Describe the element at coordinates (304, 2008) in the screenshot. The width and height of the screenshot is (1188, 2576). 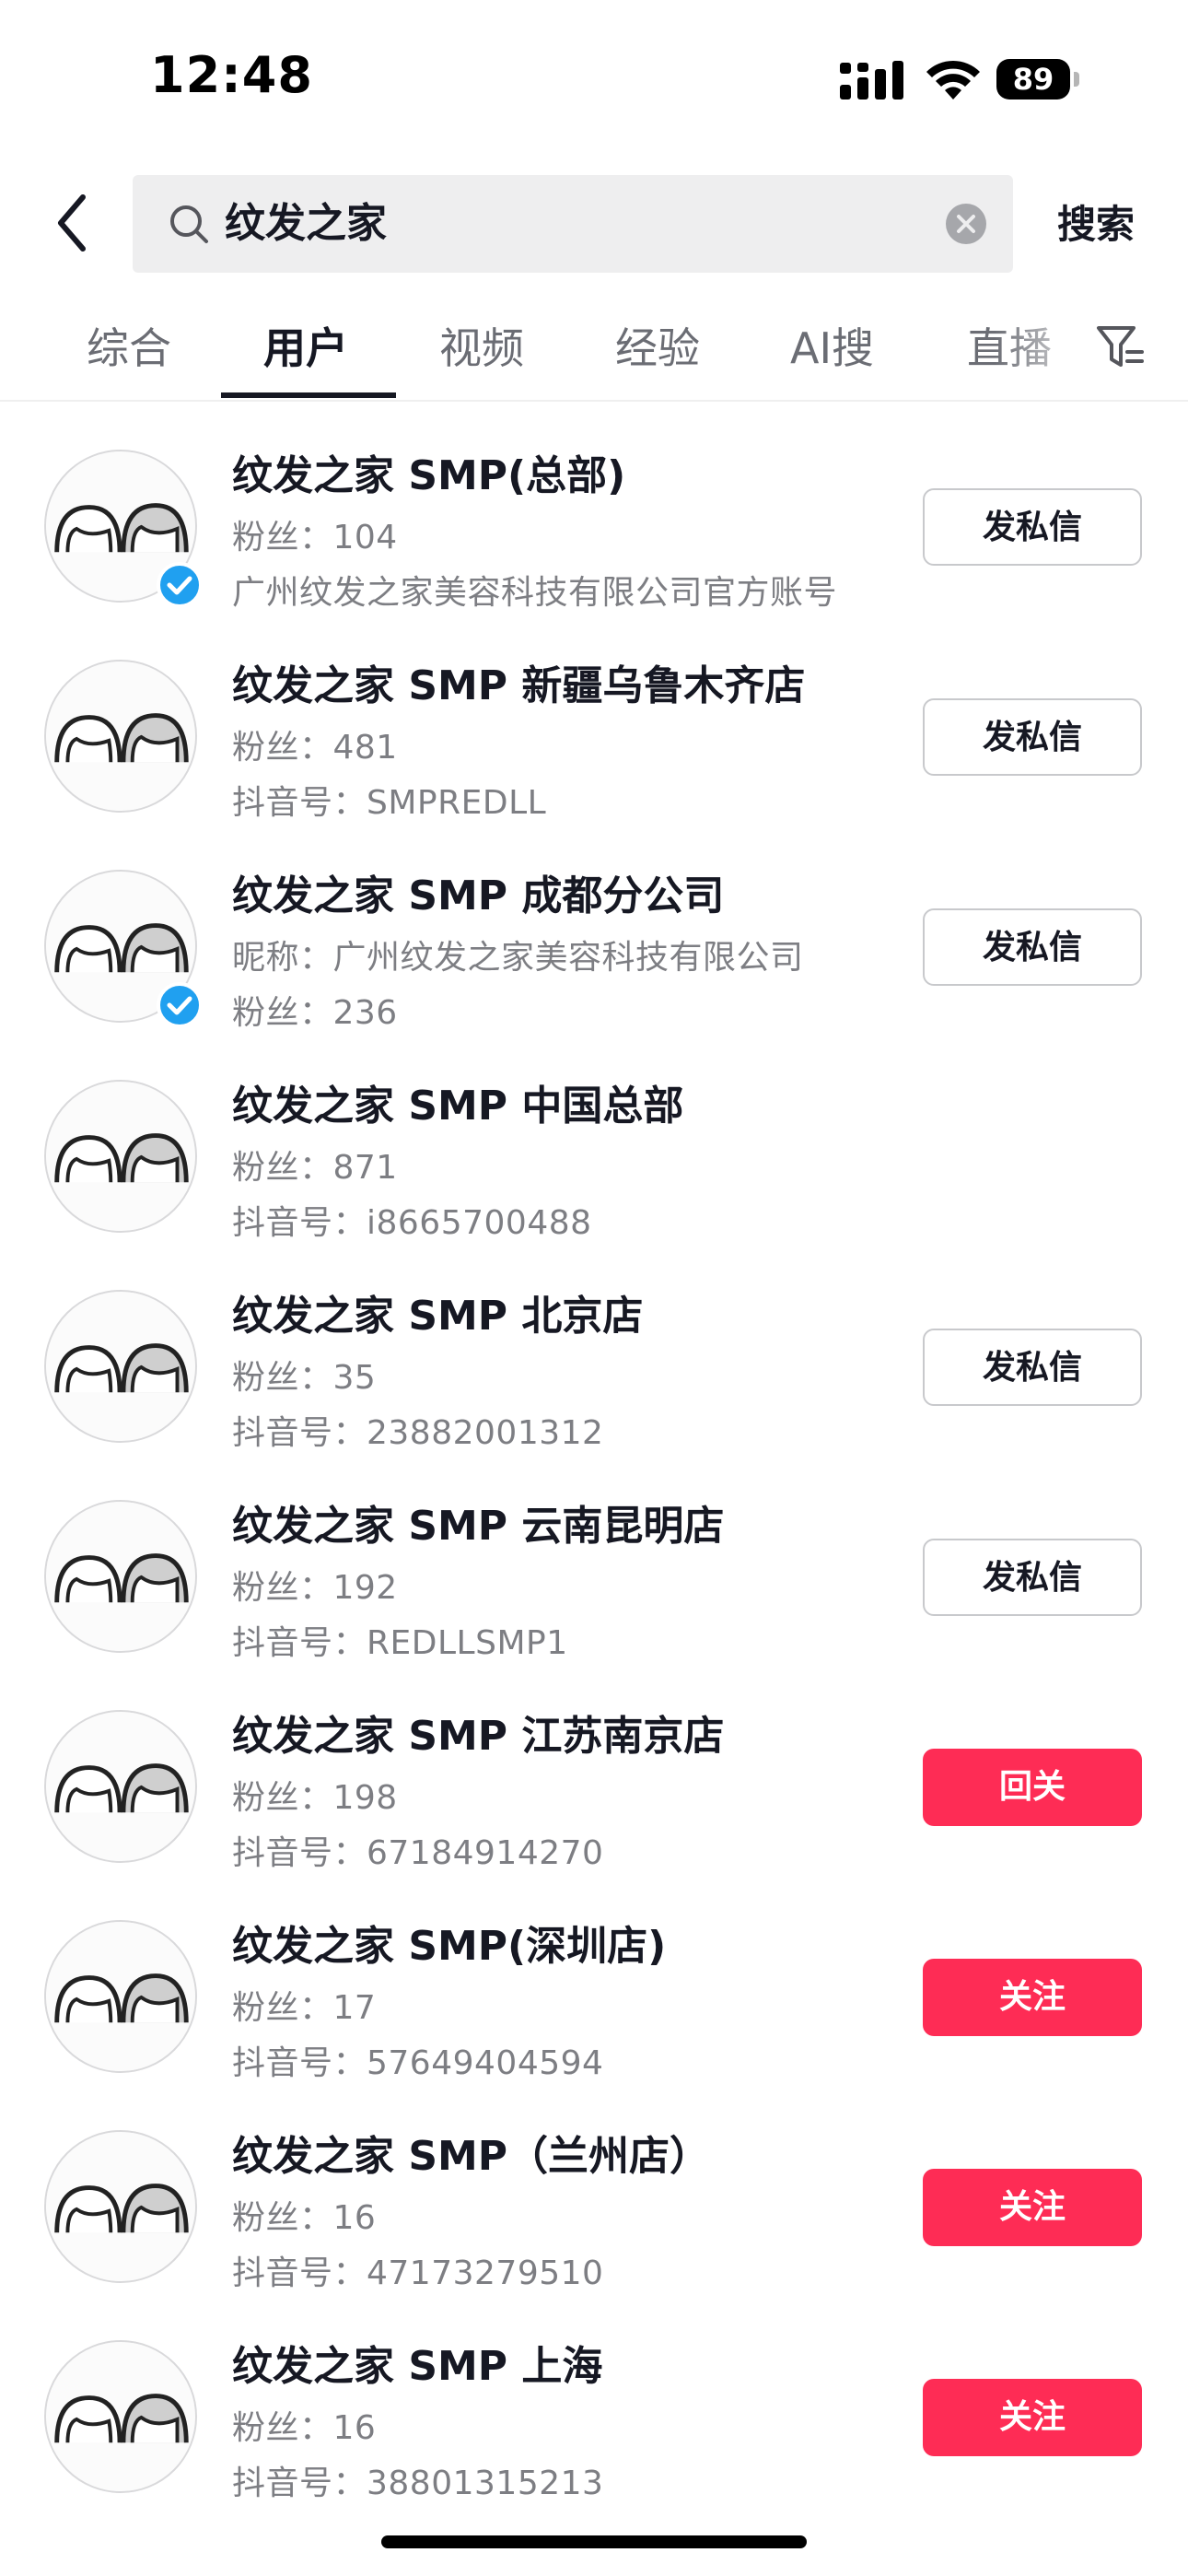
I see `user-info-line-1: 粉丝：17` at that location.